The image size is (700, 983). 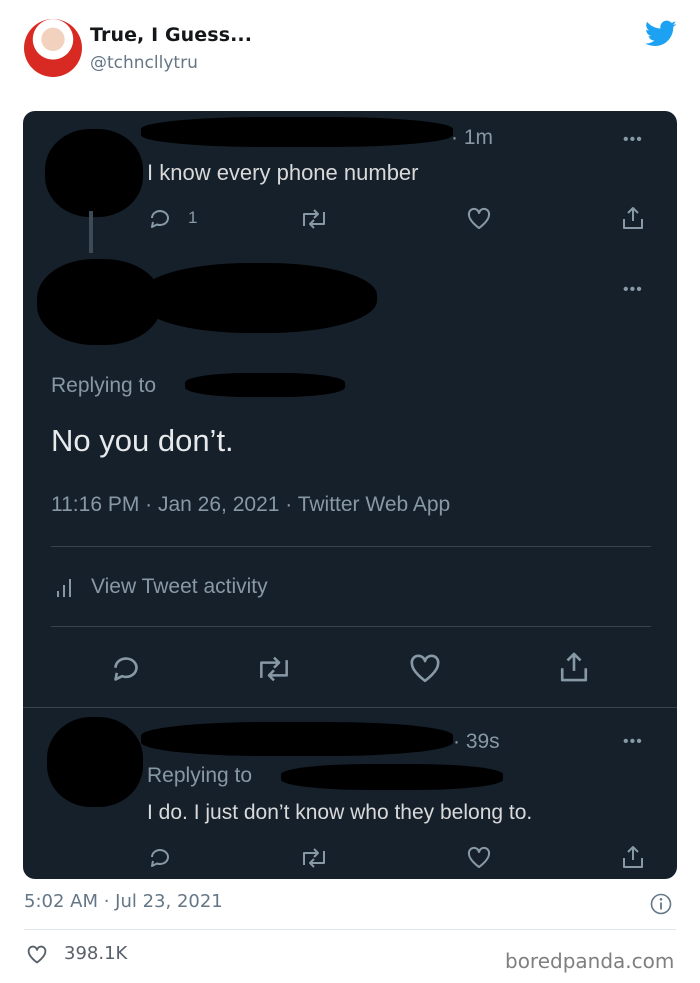 What do you see at coordinates (144, 63) in the screenshot?
I see `author-handle: @tchncllytru` at bounding box center [144, 63].